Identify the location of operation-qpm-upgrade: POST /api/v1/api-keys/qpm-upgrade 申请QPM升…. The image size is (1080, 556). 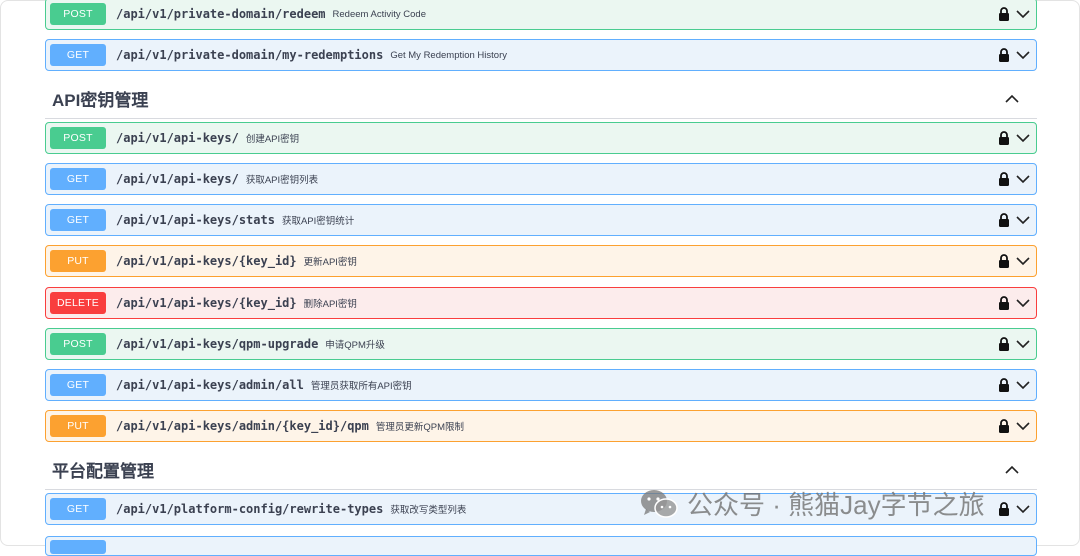
(541, 344).